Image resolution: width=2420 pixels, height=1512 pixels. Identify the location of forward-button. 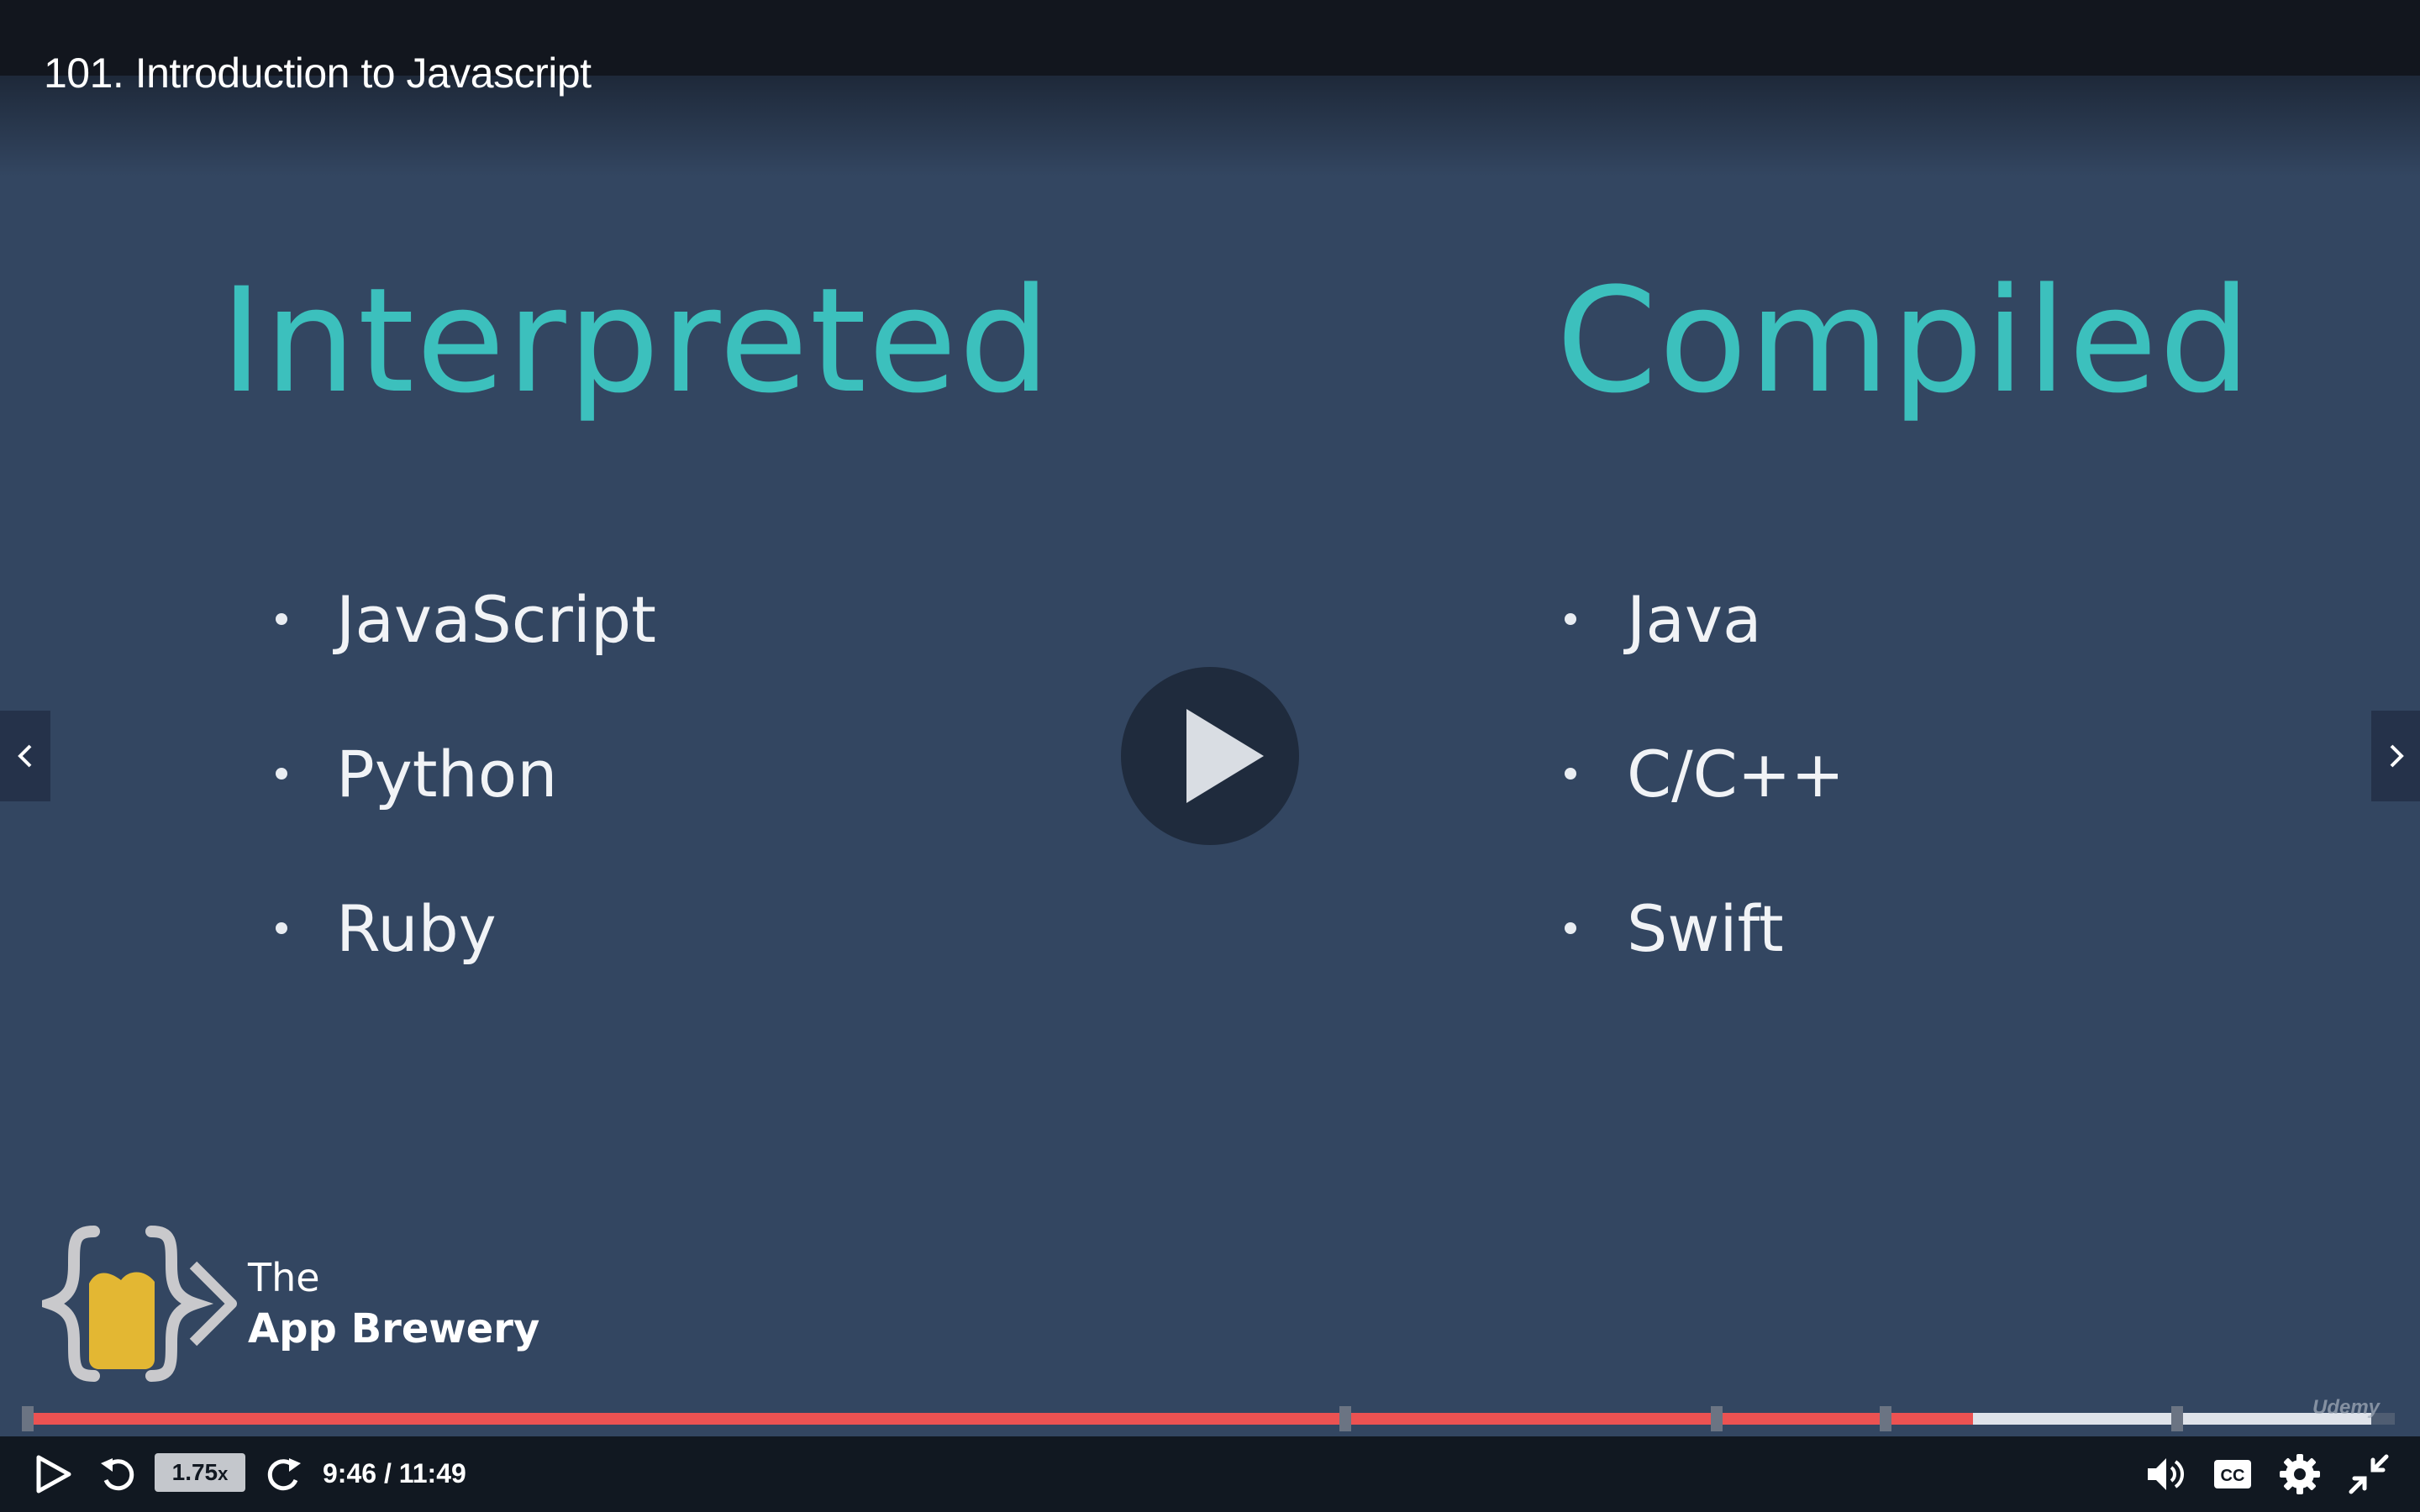
(283, 1474).